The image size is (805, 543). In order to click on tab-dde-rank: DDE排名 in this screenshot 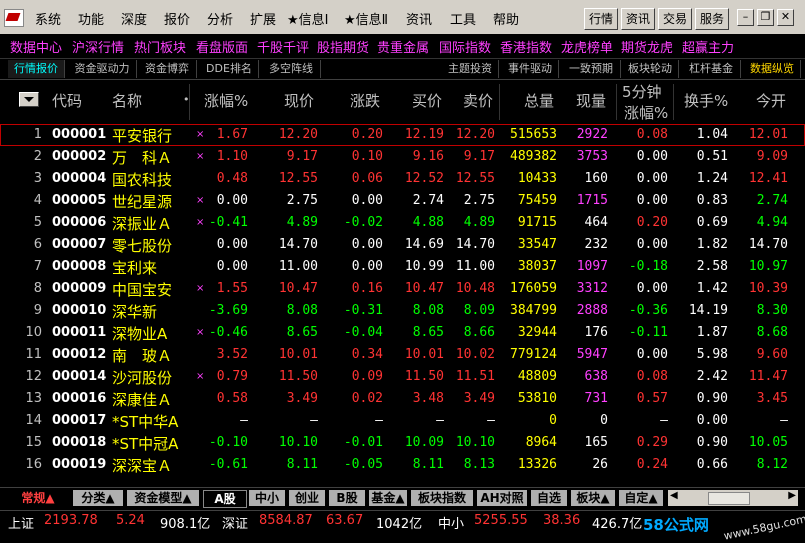, I will do `click(229, 69)`.